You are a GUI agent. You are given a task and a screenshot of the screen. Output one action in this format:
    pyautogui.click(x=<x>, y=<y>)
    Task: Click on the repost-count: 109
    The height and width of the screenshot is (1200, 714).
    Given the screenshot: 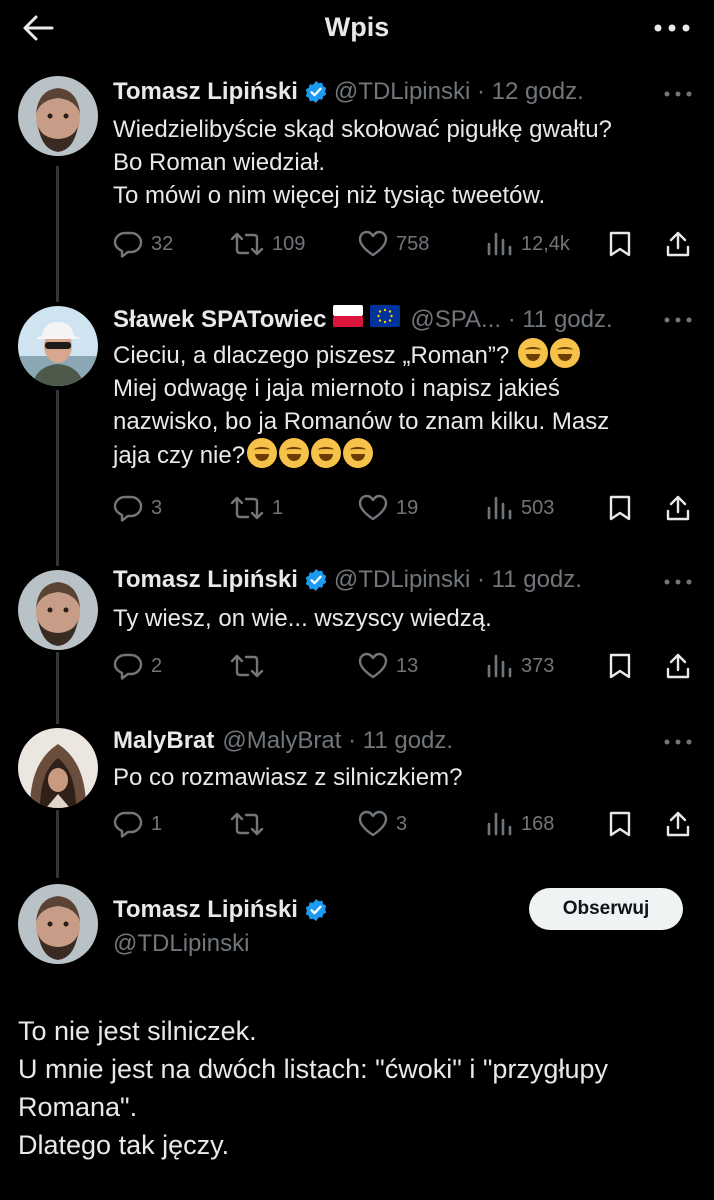 What is the action you would take?
    pyautogui.click(x=289, y=243)
    